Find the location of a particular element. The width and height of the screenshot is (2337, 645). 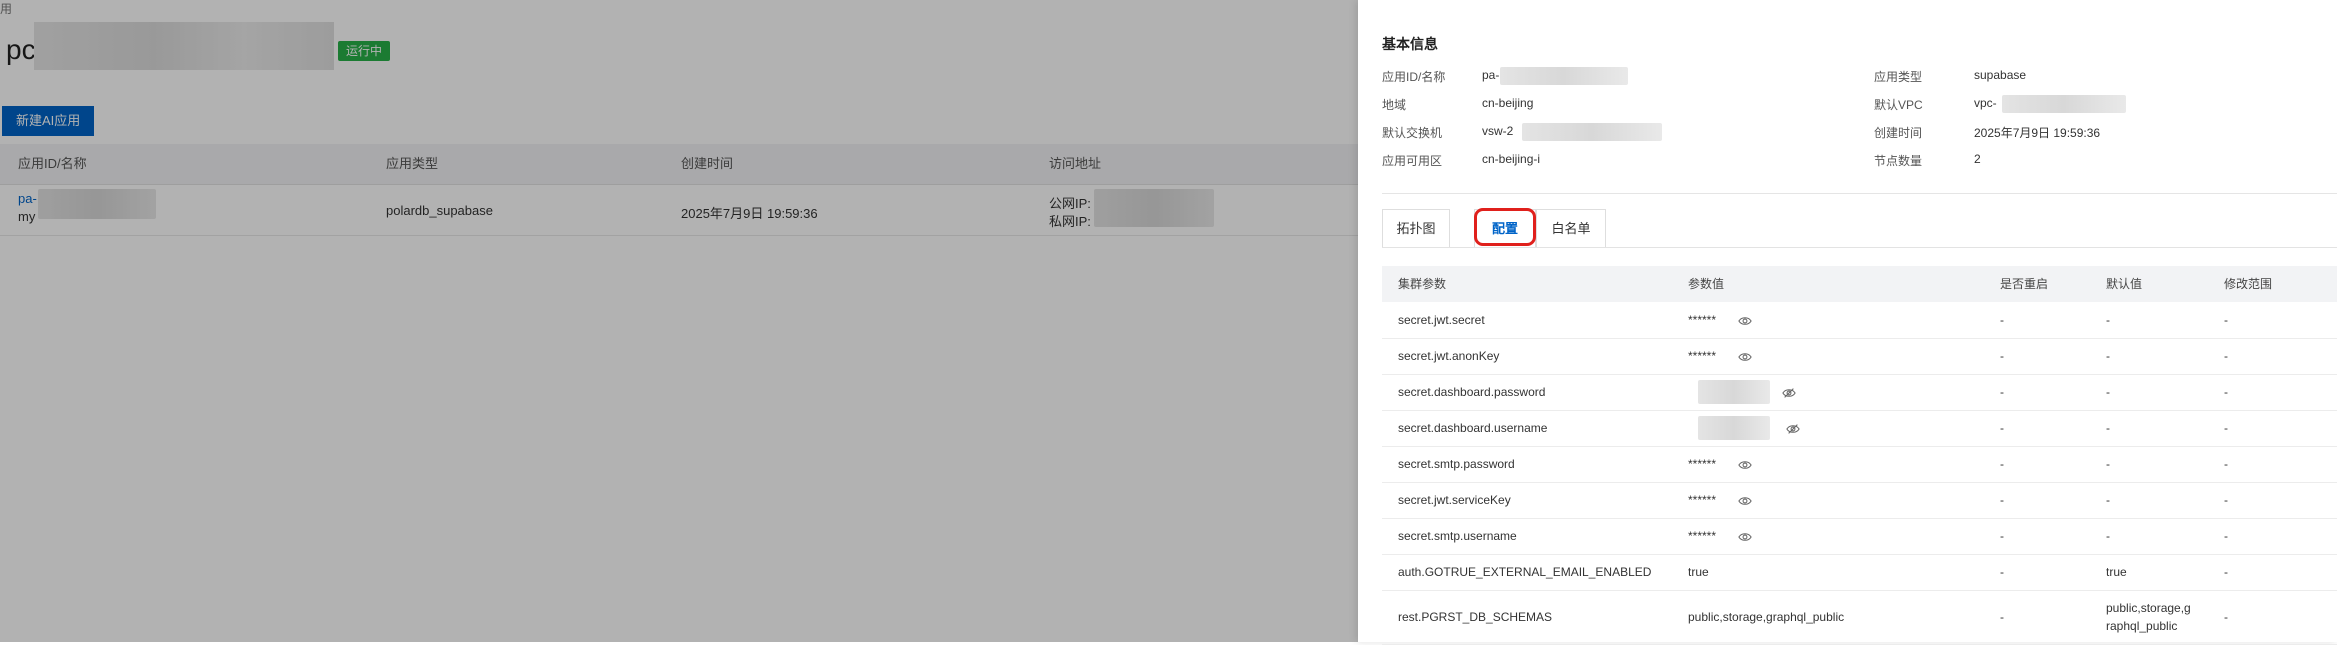

tab-whitelist: 白名单 is located at coordinates (1571, 228).